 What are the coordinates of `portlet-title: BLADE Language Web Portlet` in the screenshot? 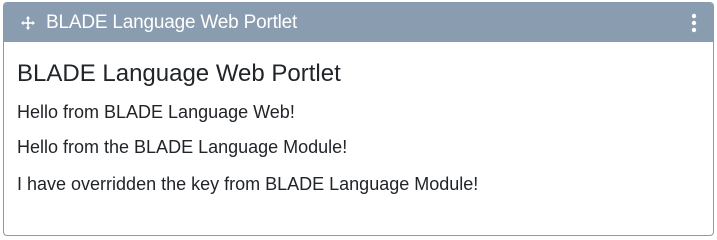 It's located at (179, 73).